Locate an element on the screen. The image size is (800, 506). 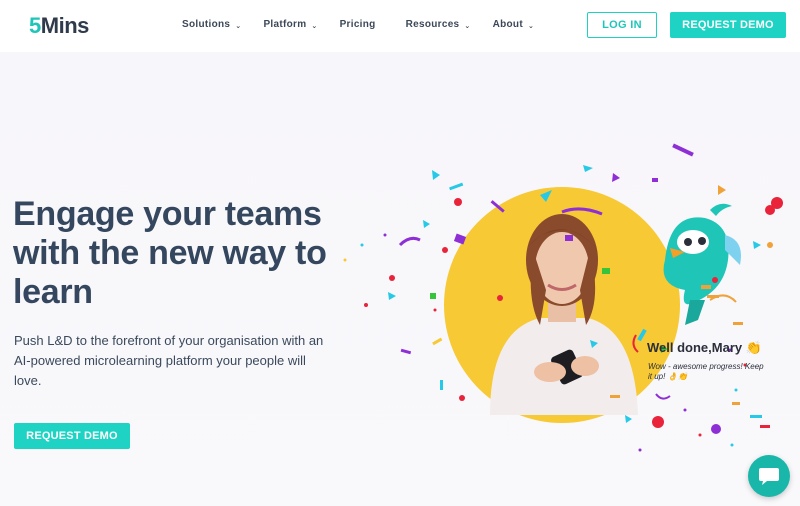
login-button: LOG IN is located at coordinates (622, 25).